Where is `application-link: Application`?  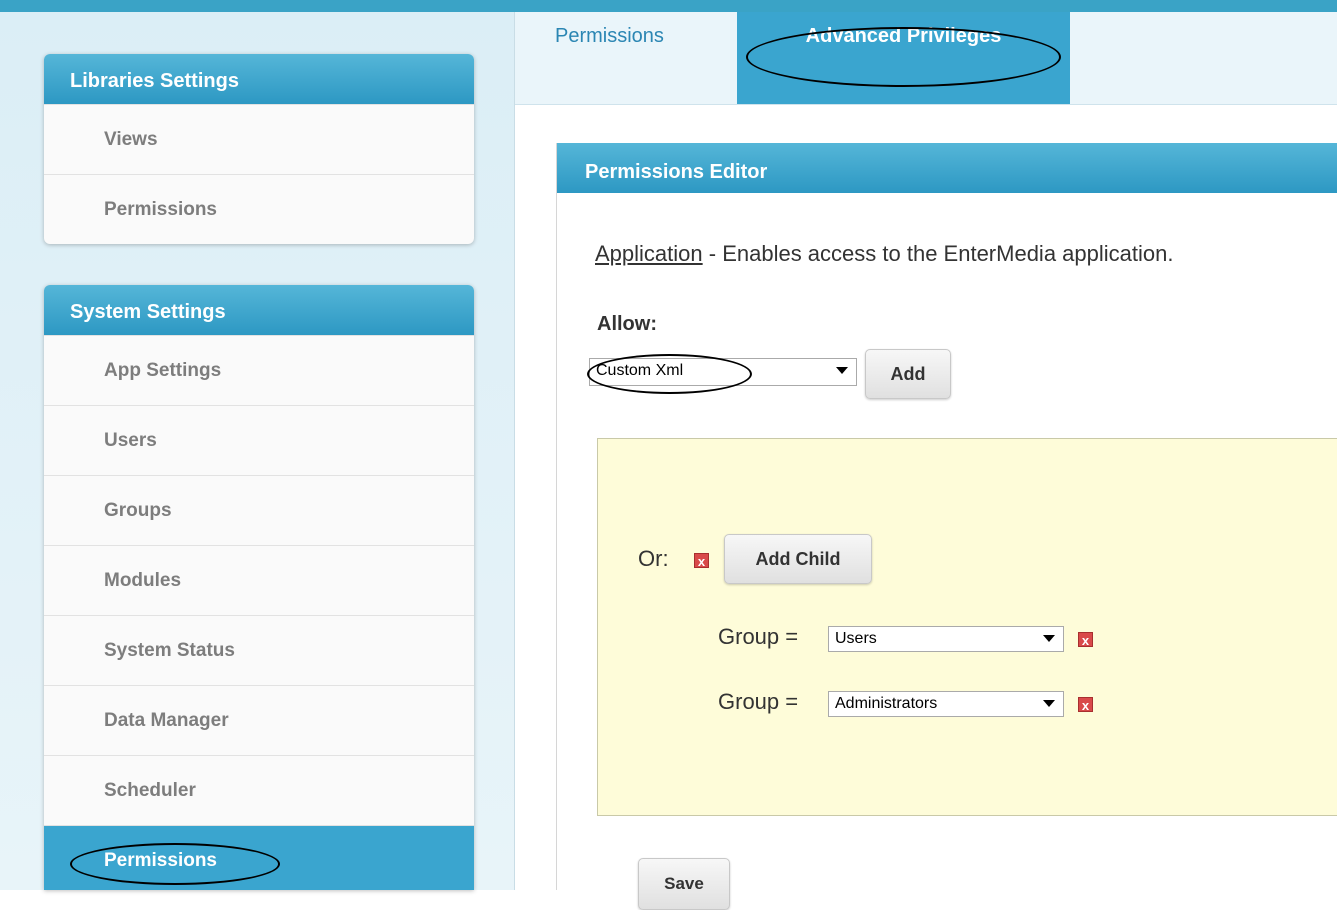
application-link: Application is located at coordinates (649, 253).